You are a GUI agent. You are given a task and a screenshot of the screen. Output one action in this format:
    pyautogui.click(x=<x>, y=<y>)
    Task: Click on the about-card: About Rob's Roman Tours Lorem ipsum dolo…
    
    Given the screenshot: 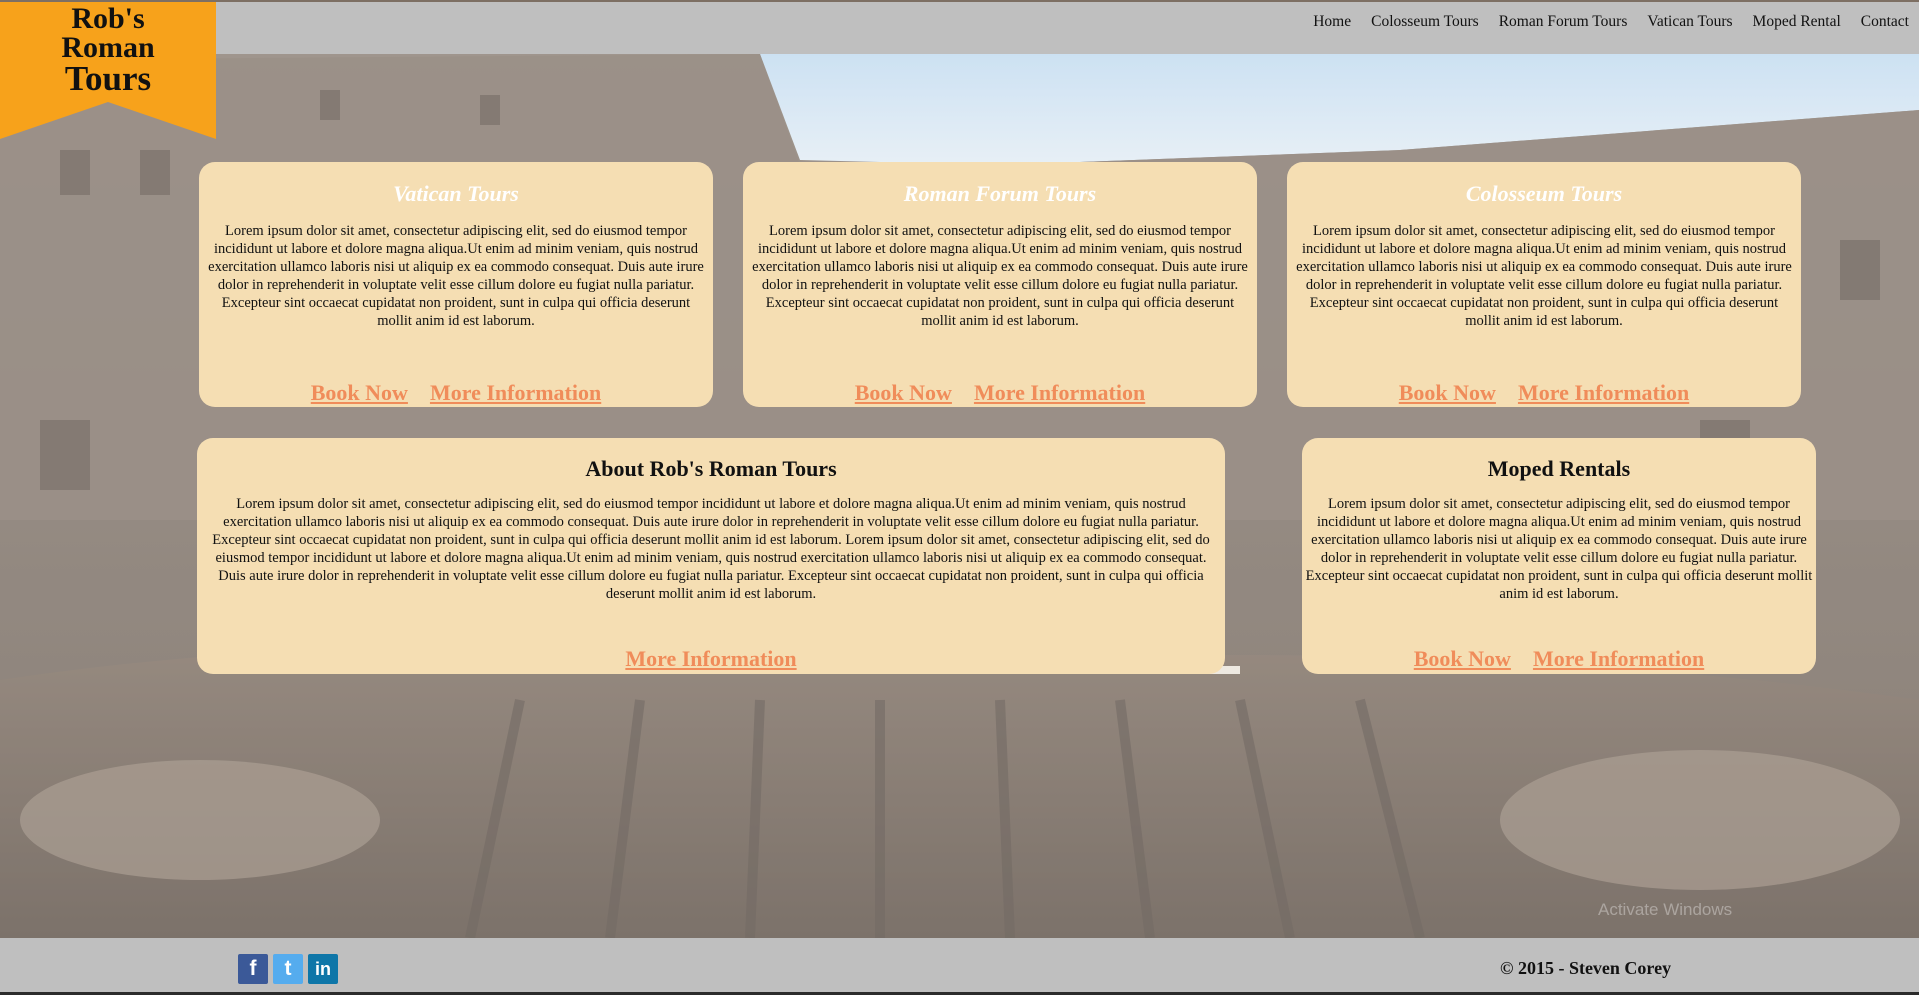 What is the action you would take?
    pyautogui.click(x=711, y=556)
    